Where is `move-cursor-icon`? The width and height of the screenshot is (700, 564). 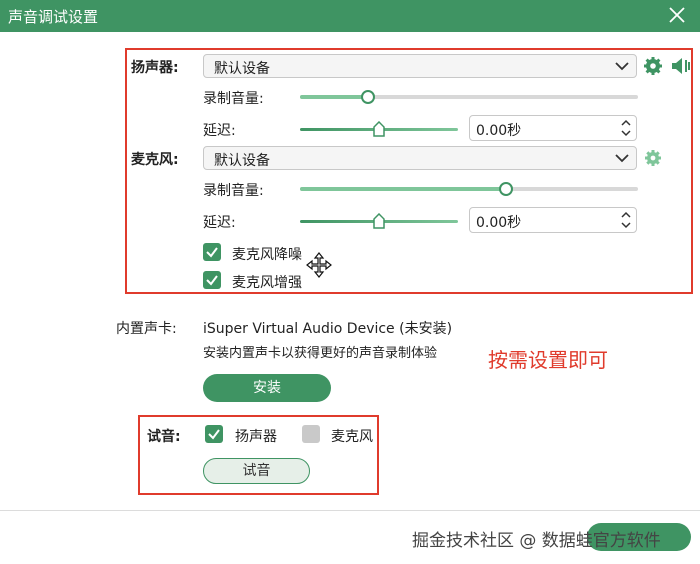 move-cursor-icon is located at coordinates (319, 265).